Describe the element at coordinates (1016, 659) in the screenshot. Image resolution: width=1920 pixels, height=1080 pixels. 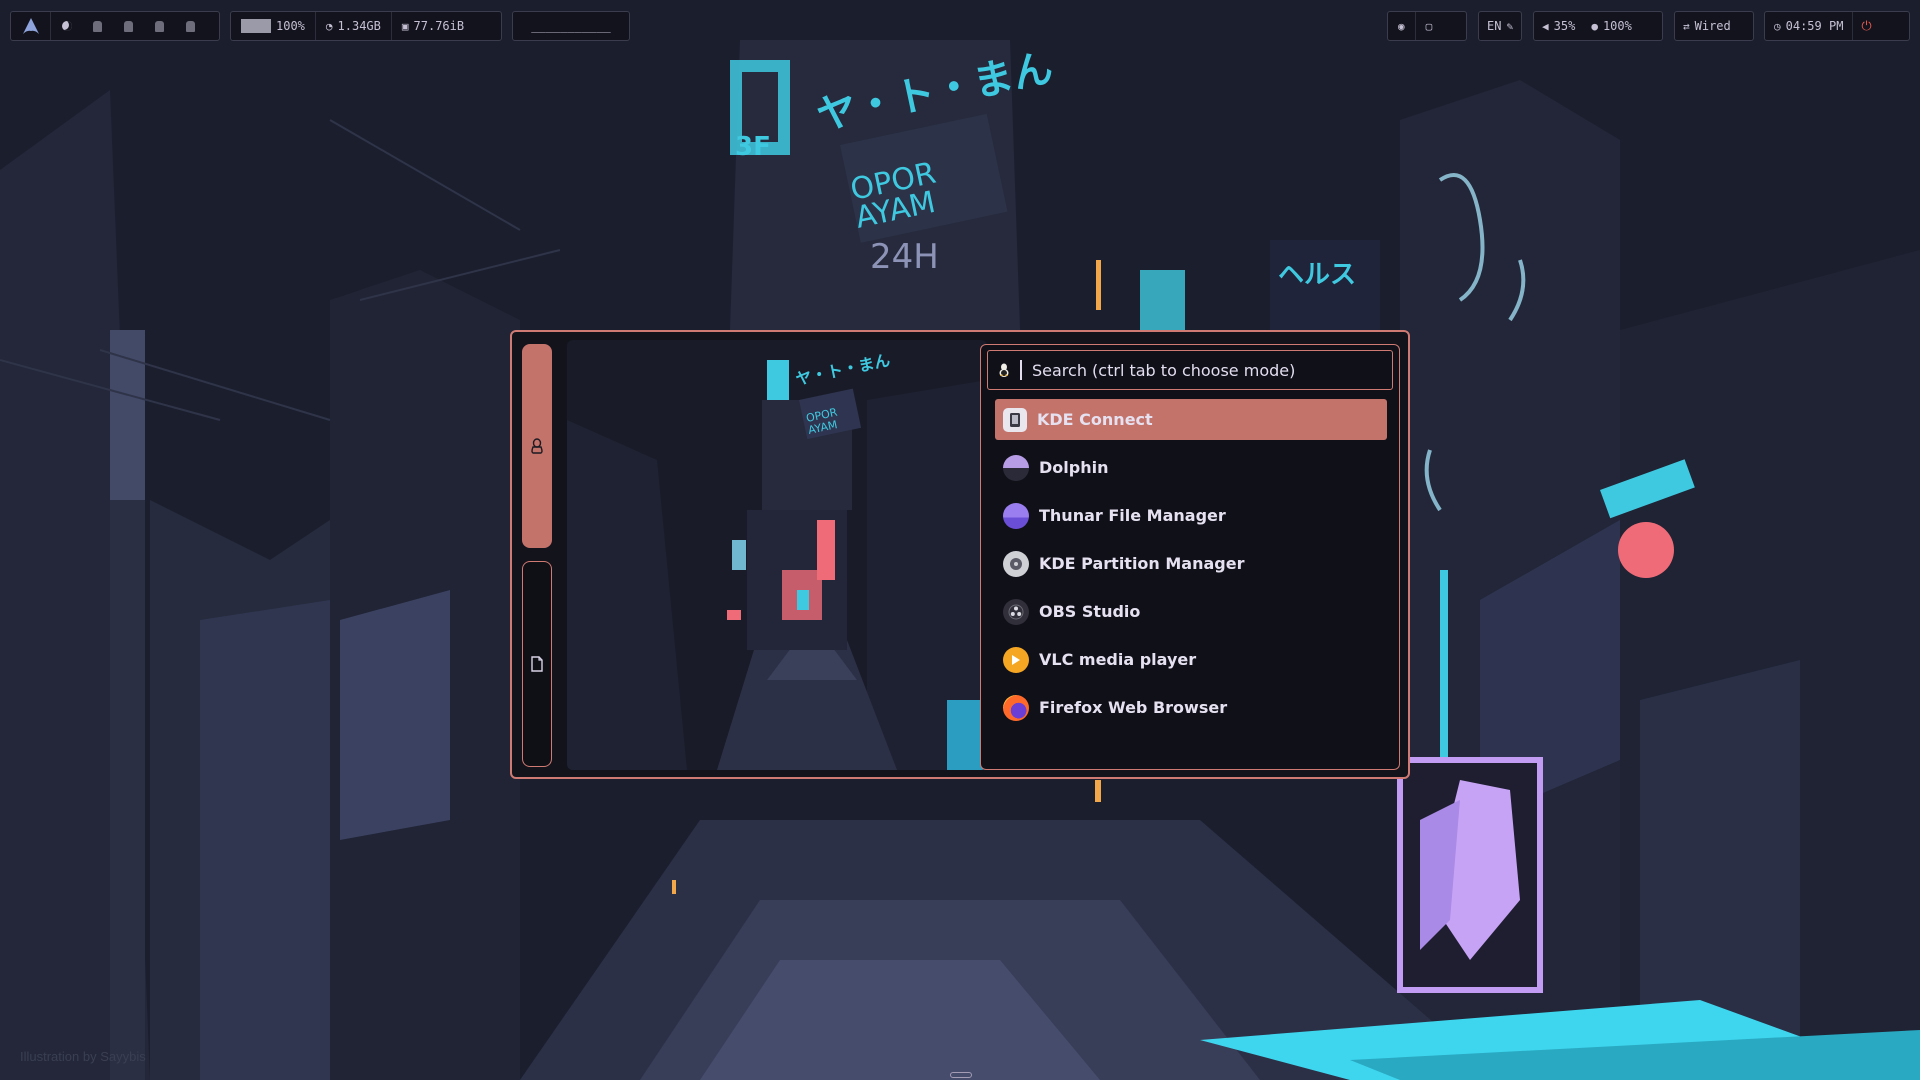
I see `vlc-icon` at that location.